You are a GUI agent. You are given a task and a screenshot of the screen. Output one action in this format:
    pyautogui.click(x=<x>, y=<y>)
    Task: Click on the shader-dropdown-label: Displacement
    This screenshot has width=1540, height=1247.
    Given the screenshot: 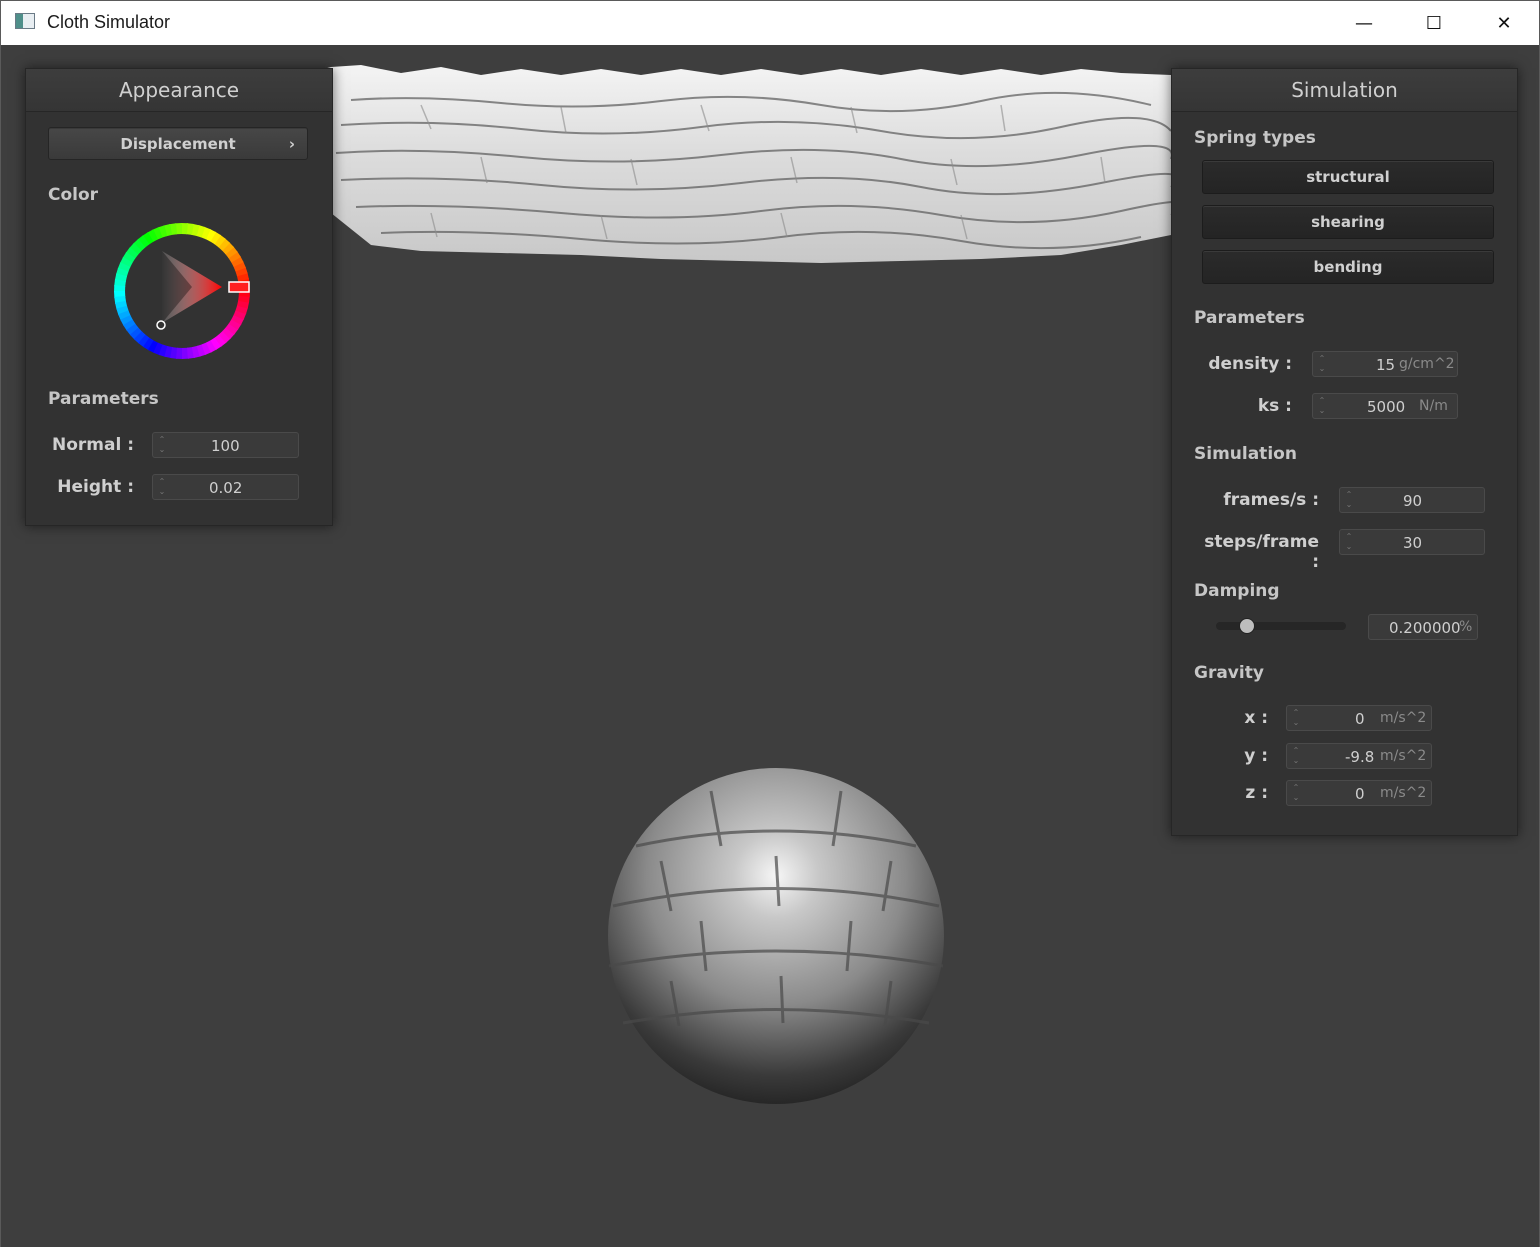 What is the action you would take?
    pyautogui.click(x=178, y=144)
    